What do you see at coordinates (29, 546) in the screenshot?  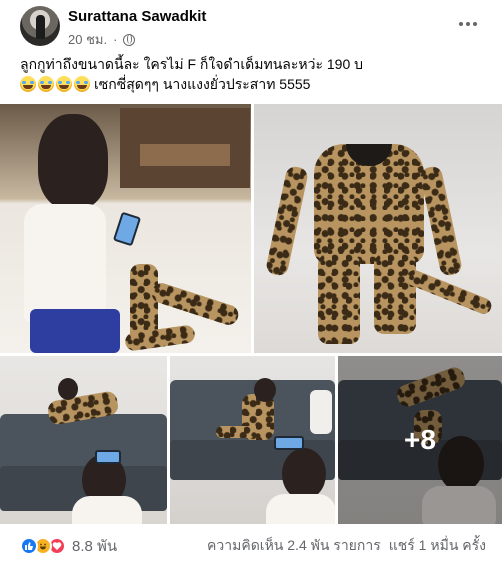 I see `like-icon` at bounding box center [29, 546].